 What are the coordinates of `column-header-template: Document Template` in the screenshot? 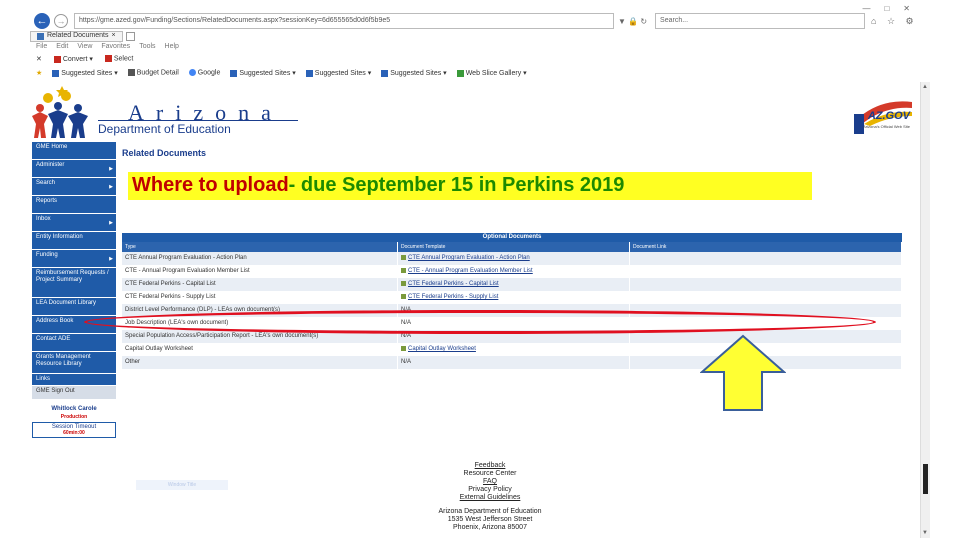 It's located at (514, 247).